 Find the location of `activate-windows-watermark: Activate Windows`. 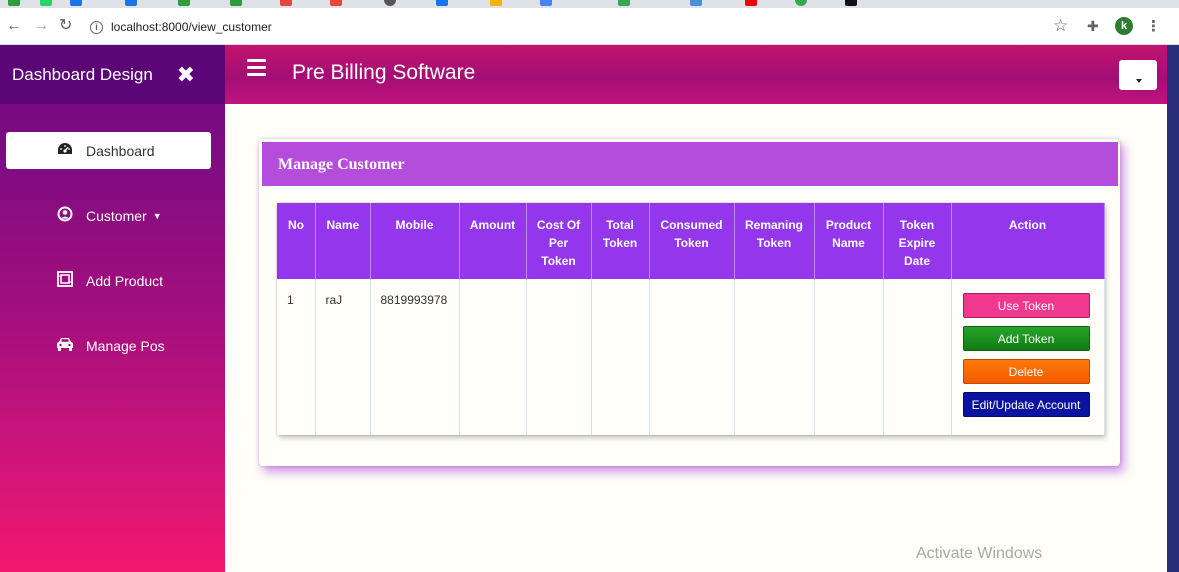

activate-windows-watermark: Activate Windows is located at coordinates (979, 553).